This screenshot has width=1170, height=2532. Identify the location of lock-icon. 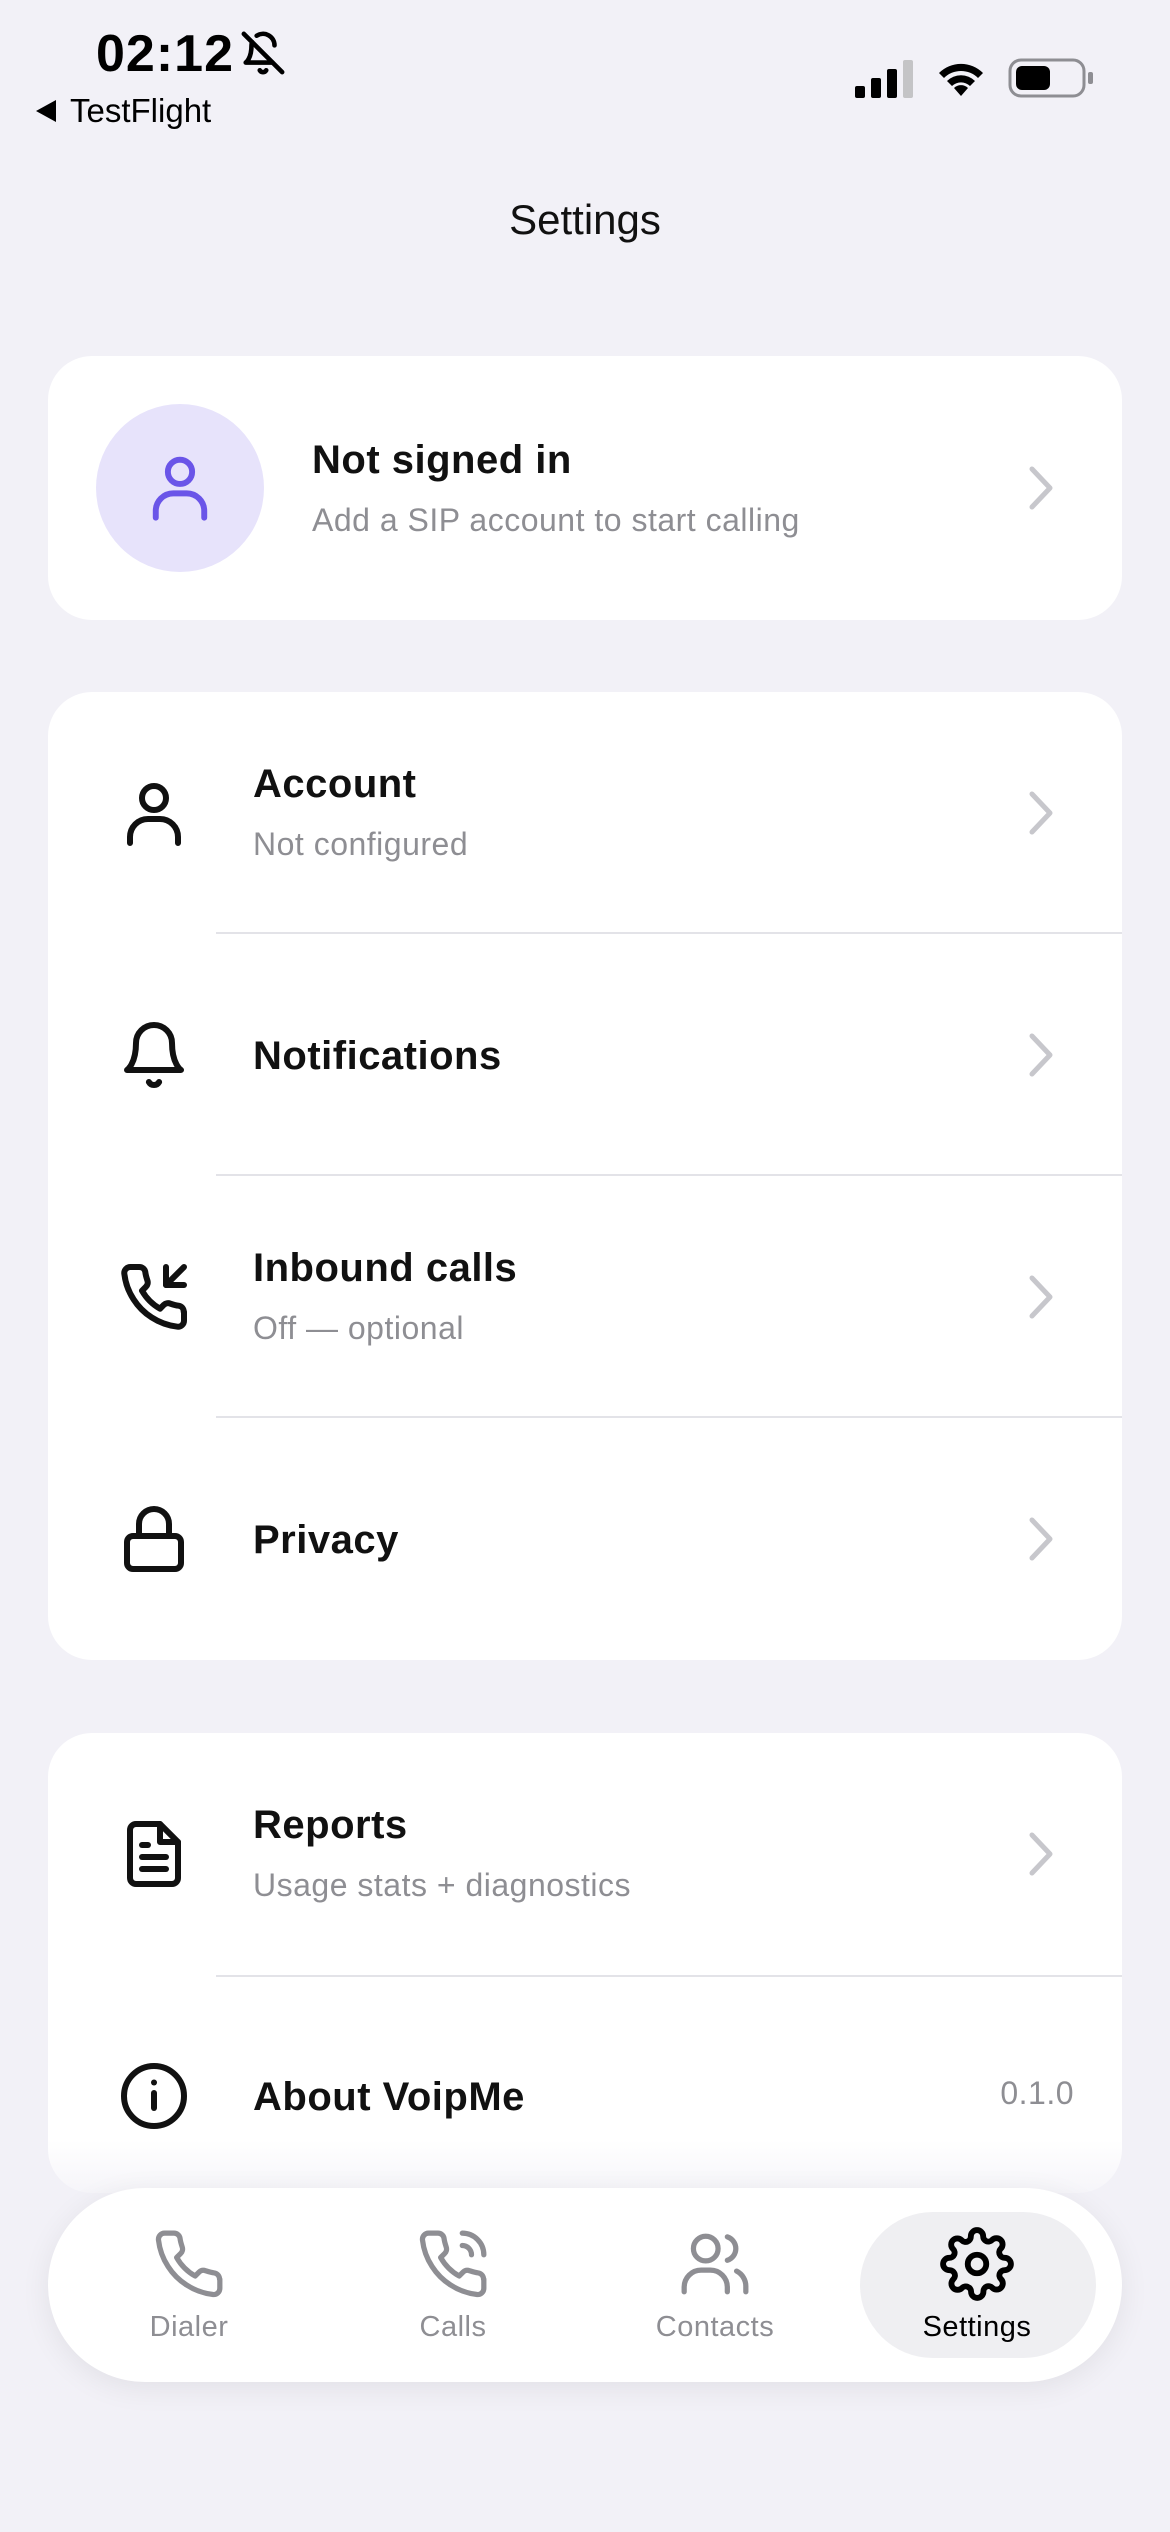
(154, 1539).